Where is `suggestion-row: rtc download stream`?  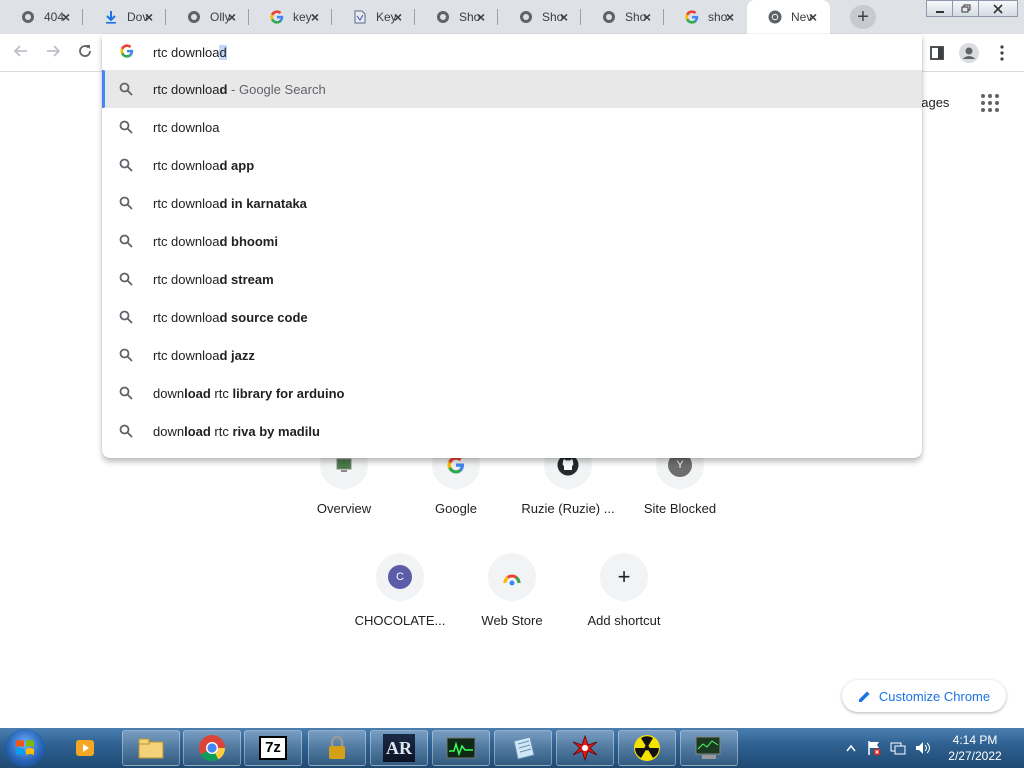
suggestion-row: rtc download stream is located at coordinates (512, 279).